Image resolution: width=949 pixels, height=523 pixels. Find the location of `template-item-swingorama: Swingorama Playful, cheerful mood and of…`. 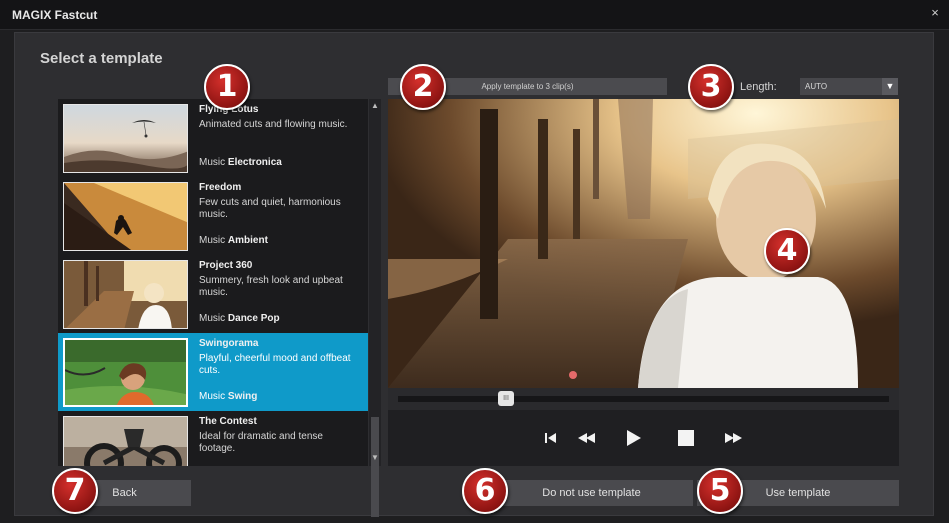

template-item-swingorama: Swingorama Playful, cheerful mood and of… is located at coordinates (213, 372).